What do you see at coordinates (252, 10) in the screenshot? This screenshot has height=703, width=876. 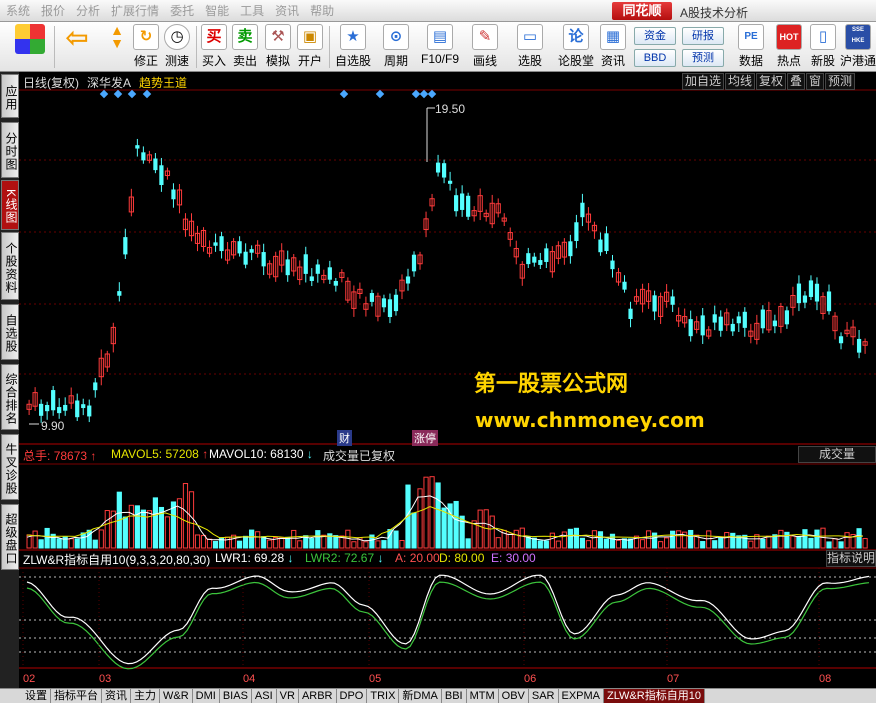 I see `menu-tools: 工具` at bounding box center [252, 10].